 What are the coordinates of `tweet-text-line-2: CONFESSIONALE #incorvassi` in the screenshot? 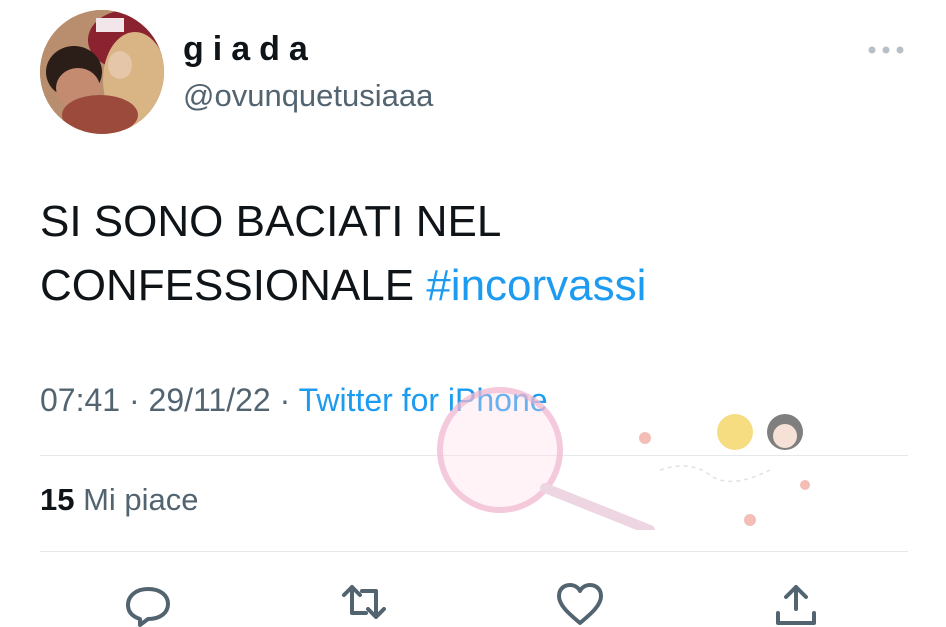 It's located at (475, 286).